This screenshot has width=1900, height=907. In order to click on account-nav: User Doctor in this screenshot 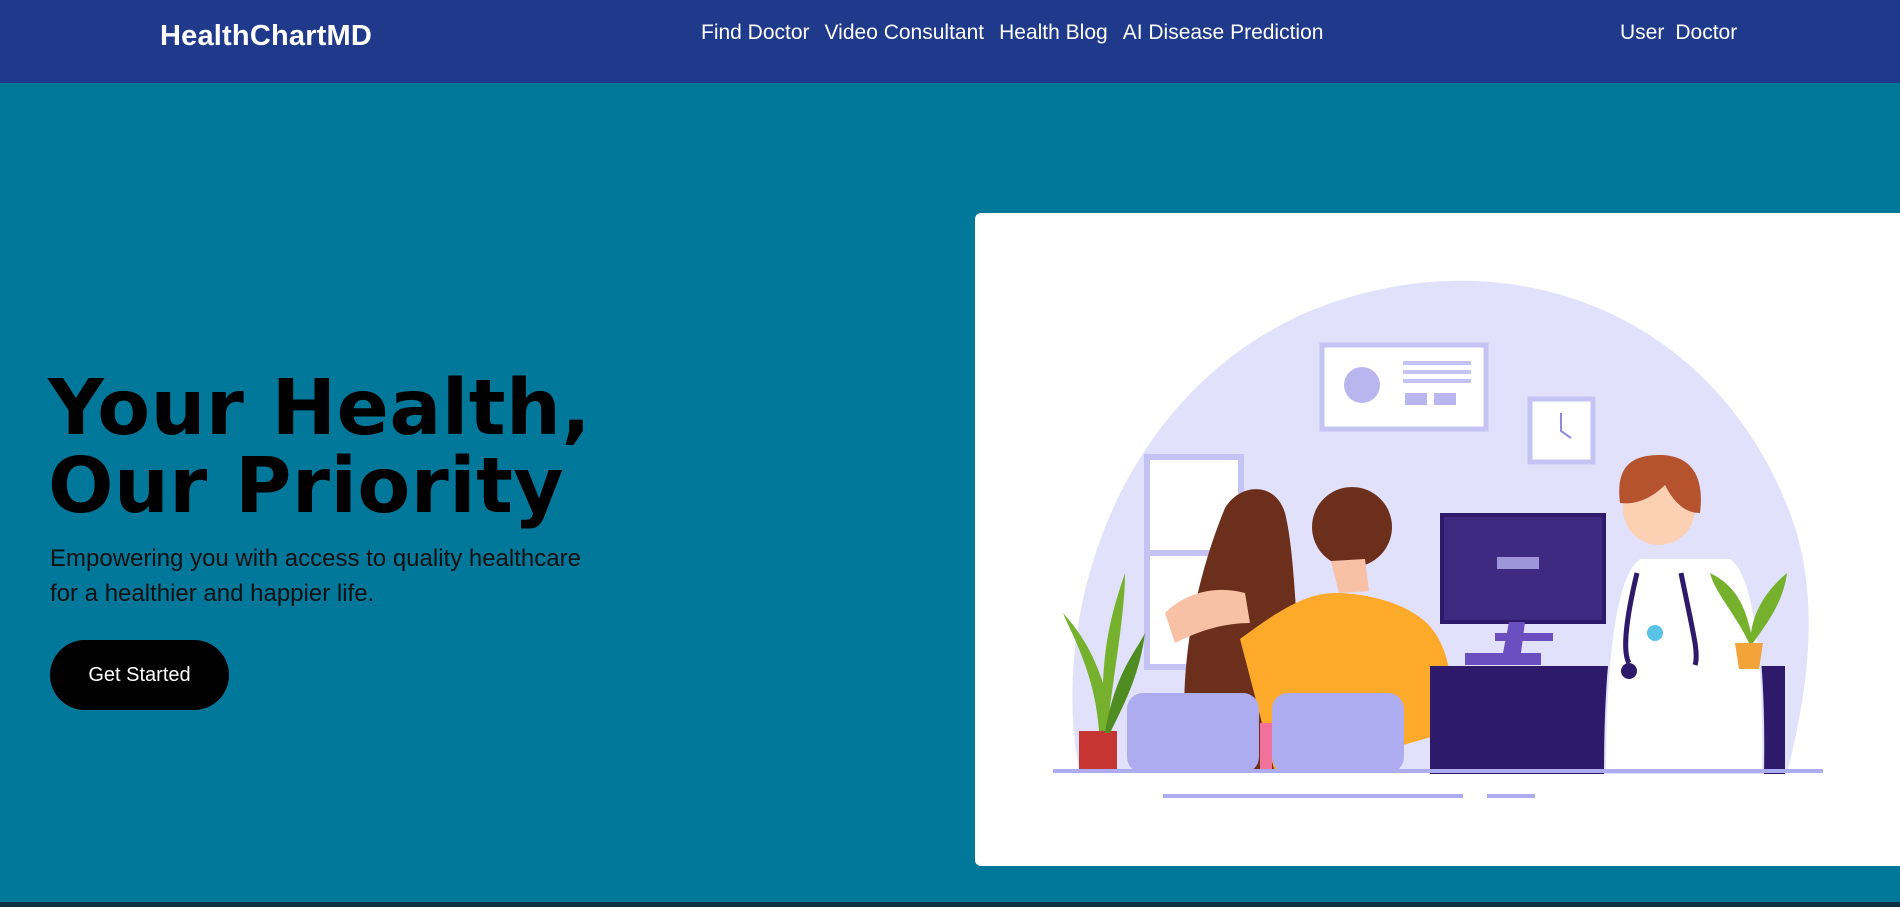, I will do `click(1678, 33)`.